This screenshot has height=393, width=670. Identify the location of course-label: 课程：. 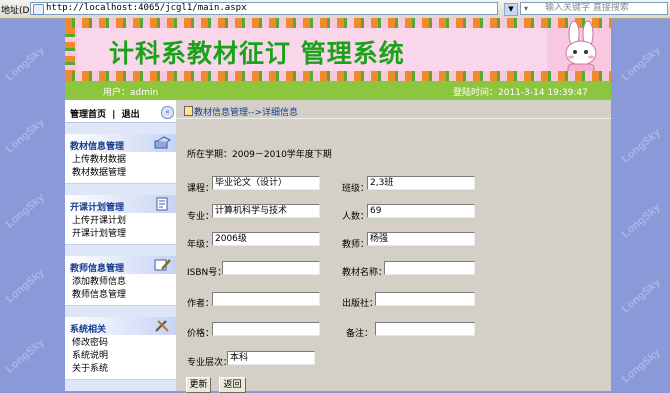
(201, 189).